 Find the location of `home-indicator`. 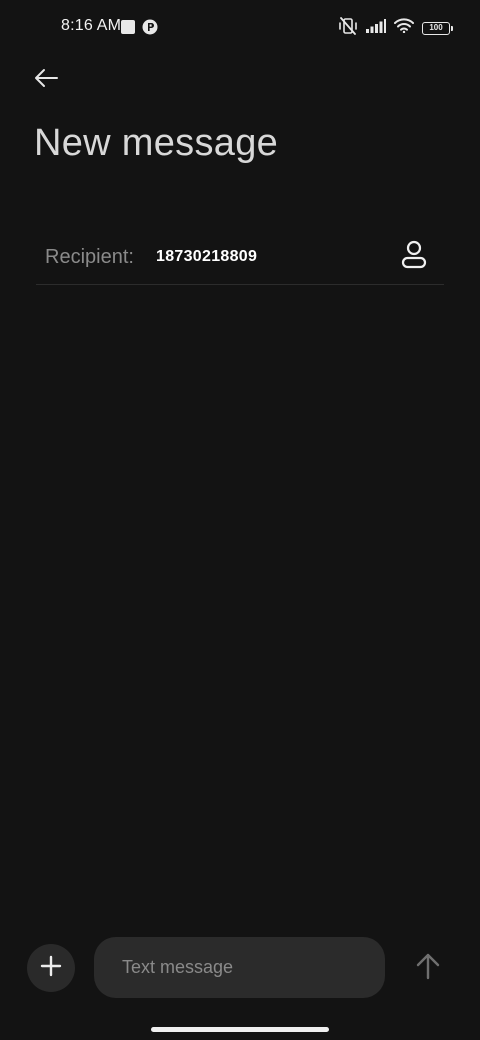

home-indicator is located at coordinates (240, 1029).